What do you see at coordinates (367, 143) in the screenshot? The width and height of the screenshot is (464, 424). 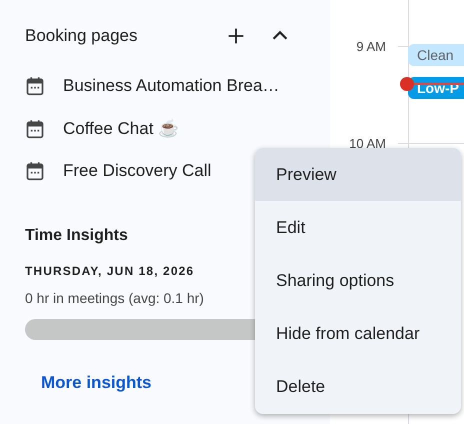 I see `hour-label: 10 AM` at bounding box center [367, 143].